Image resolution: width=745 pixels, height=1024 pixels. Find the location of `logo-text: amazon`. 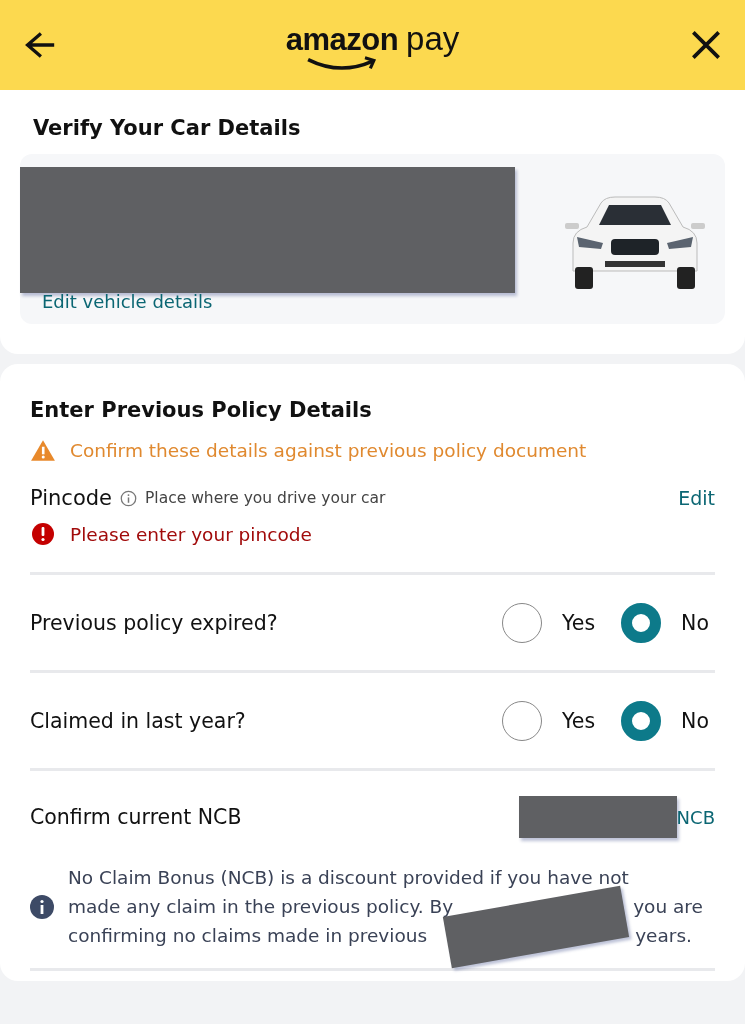

logo-text: amazon is located at coordinates (342, 40).